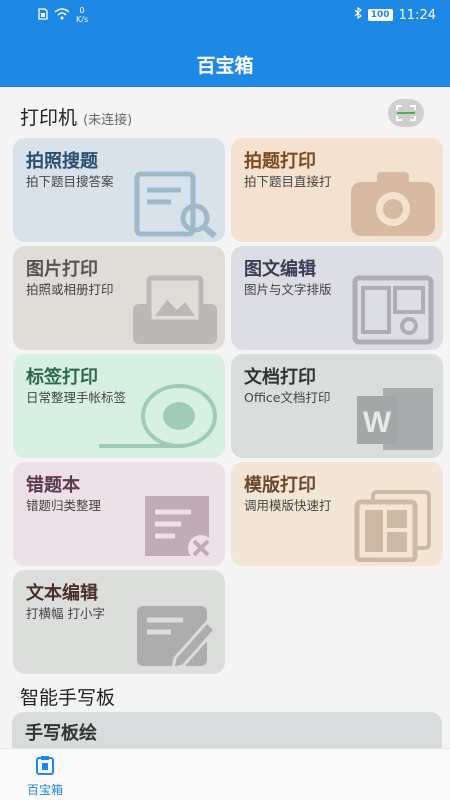 This screenshot has width=450, height=800. Describe the element at coordinates (62, 593) in the screenshot. I see `card-title: 文本编辑` at that location.